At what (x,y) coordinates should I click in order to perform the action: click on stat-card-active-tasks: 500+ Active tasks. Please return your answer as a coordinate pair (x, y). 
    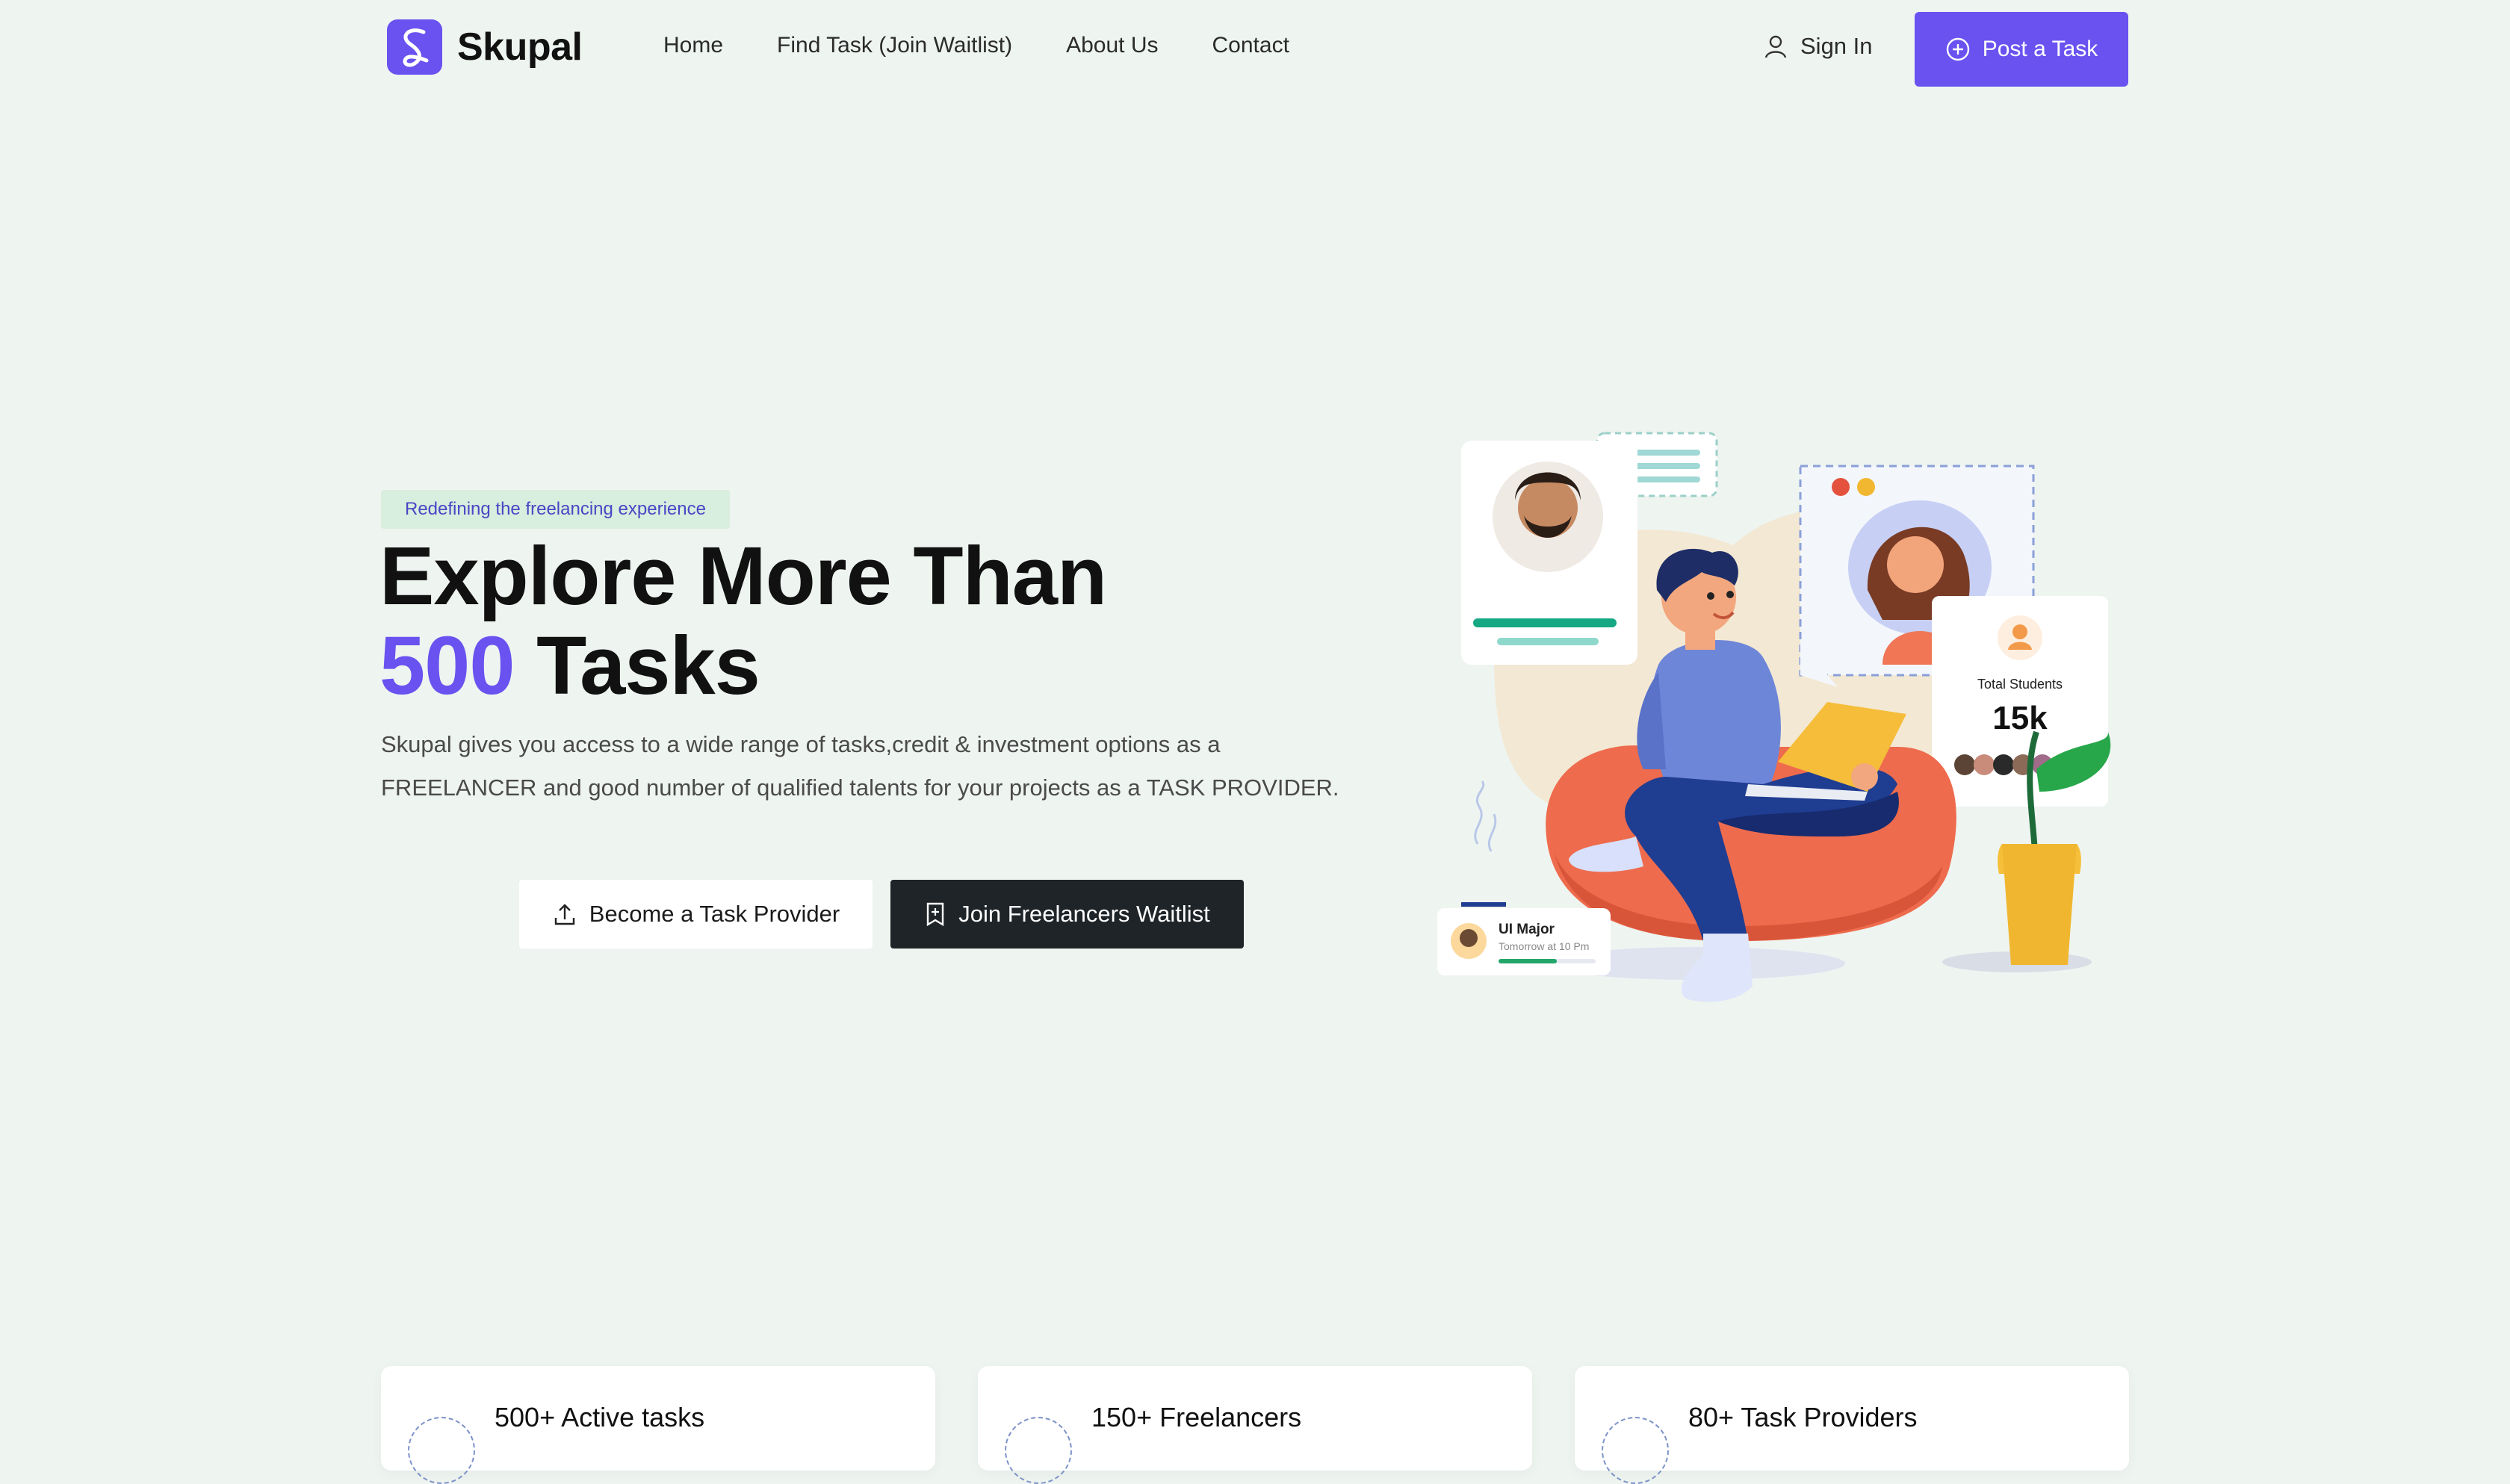
    Looking at the image, I should click on (658, 1425).